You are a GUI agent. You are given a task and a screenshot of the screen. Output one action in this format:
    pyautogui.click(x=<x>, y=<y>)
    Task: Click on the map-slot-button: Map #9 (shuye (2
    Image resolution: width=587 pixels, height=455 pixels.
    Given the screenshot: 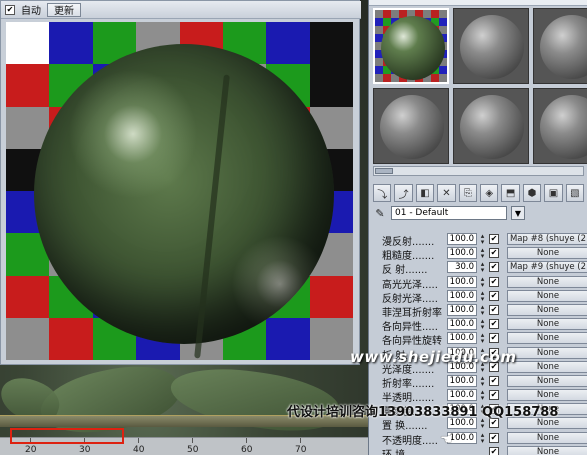 What is the action you would take?
    pyautogui.click(x=547, y=267)
    